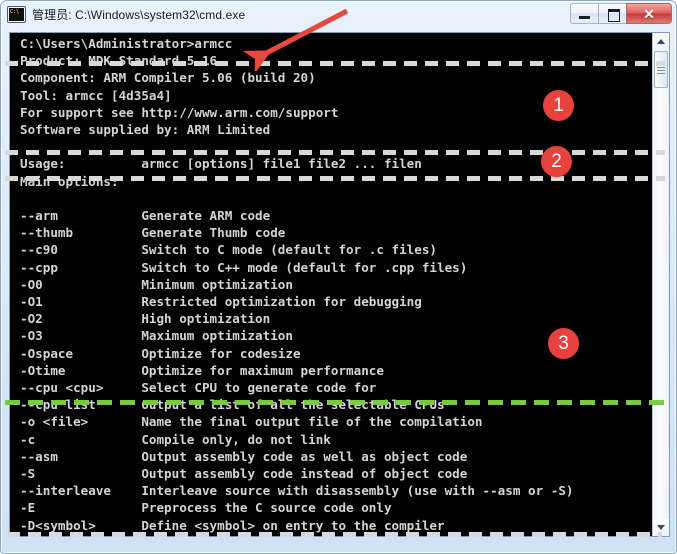 This screenshot has width=677, height=554. What do you see at coordinates (563, 343) in the screenshot?
I see `annotation-badge-3: 3` at bounding box center [563, 343].